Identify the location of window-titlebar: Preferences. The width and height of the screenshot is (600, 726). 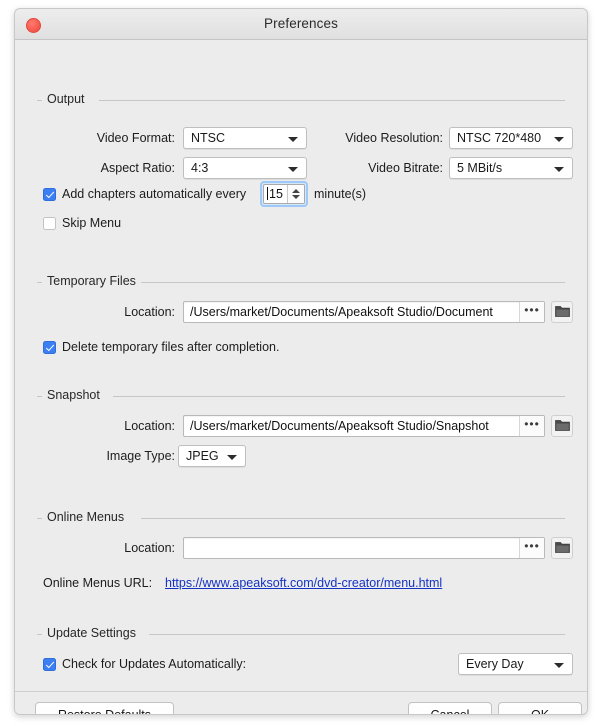
(301, 24).